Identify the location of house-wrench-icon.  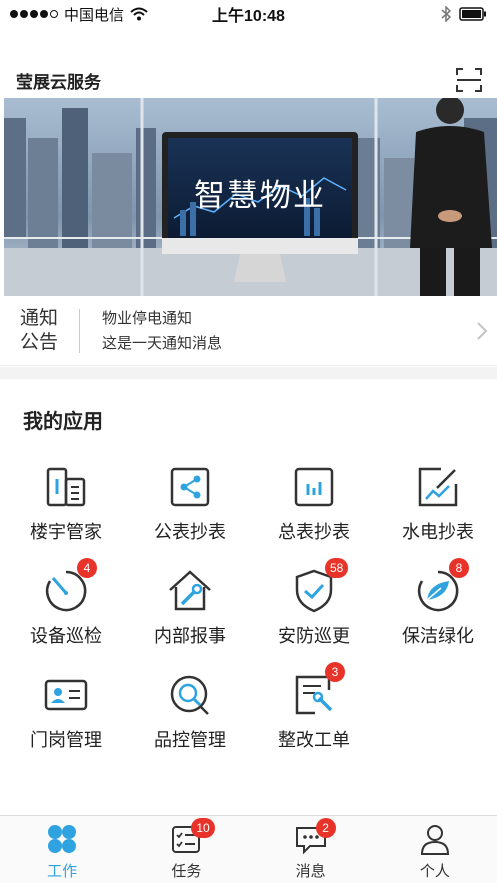
(190, 590).